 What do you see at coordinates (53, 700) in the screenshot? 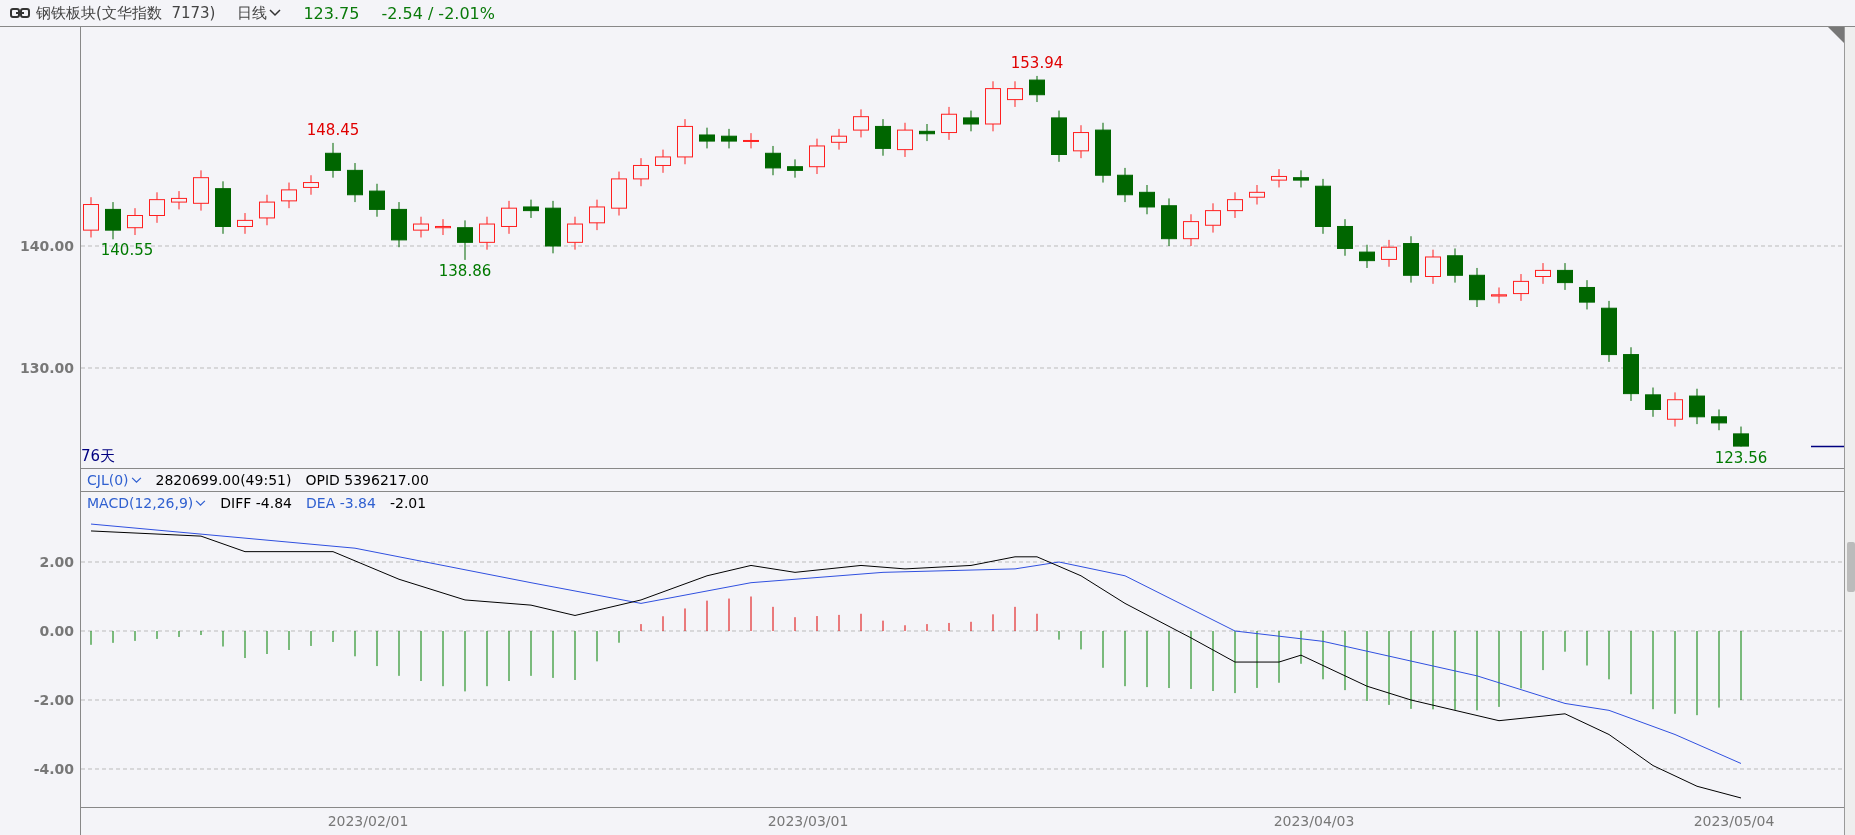
I see `macd-axis-label: -2.00` at bounding box center [53, 700].